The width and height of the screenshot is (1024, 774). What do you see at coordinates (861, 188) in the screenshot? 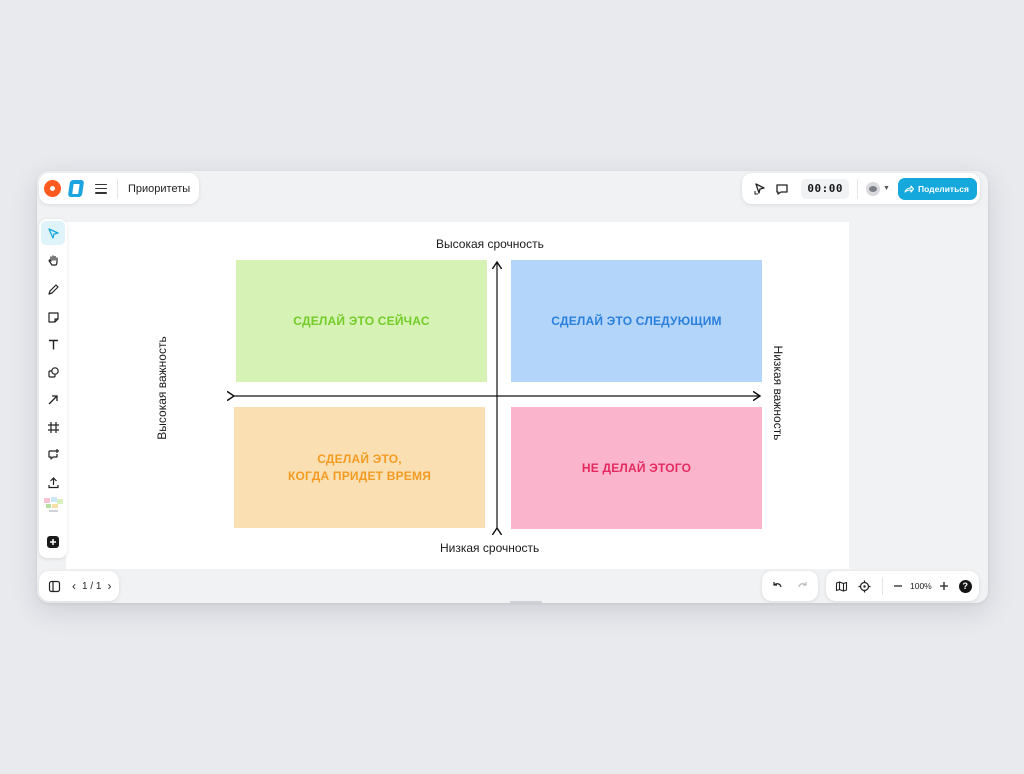
I see `top-right-panel: 00:00 ▼ Поделиться` at bounding box center [861, 188].